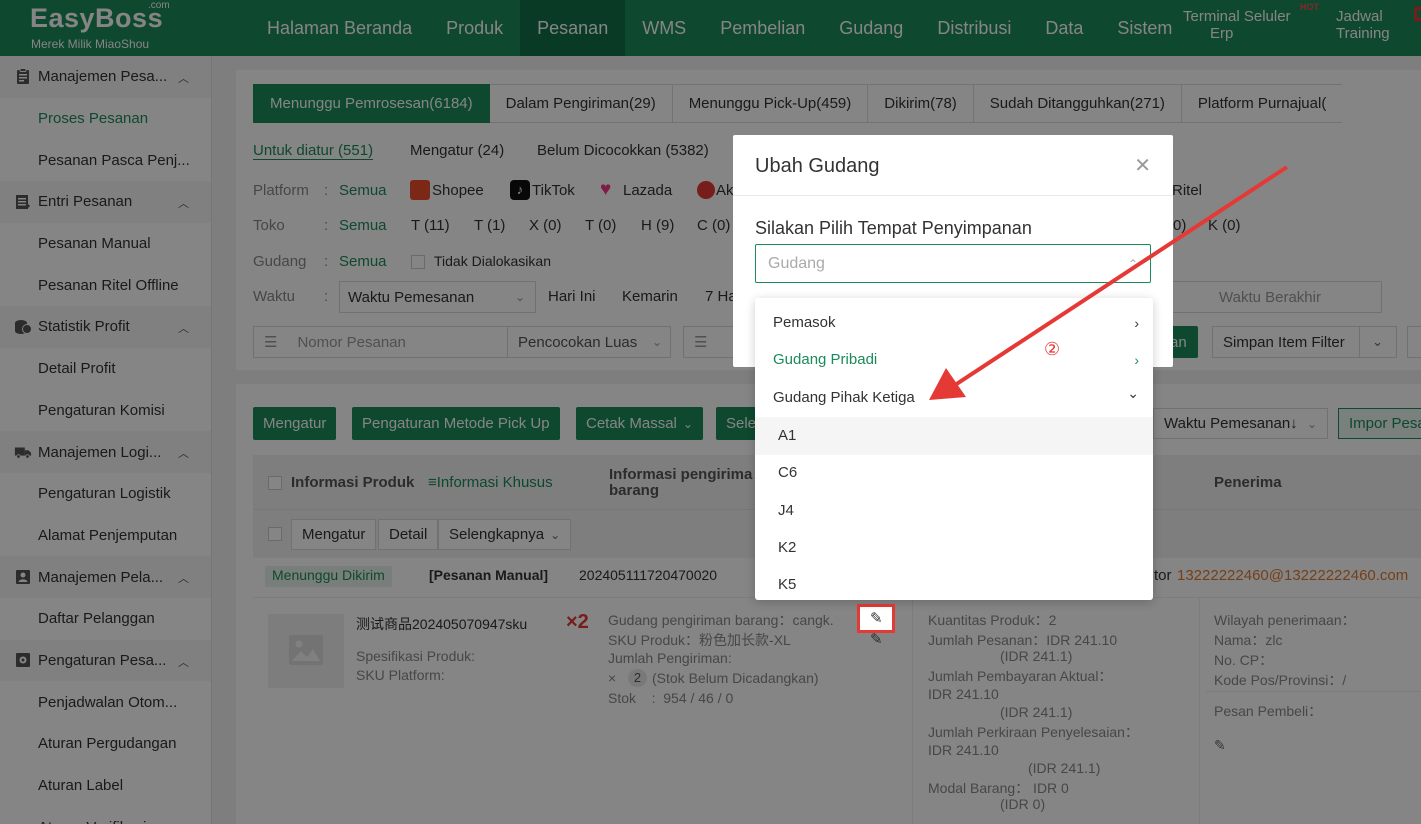 The image size is (1421, 824). What do you see at coordinates (1109, 282) in the screenshot?
I see `annotation-arrow` at bounding box center [1109, 282].